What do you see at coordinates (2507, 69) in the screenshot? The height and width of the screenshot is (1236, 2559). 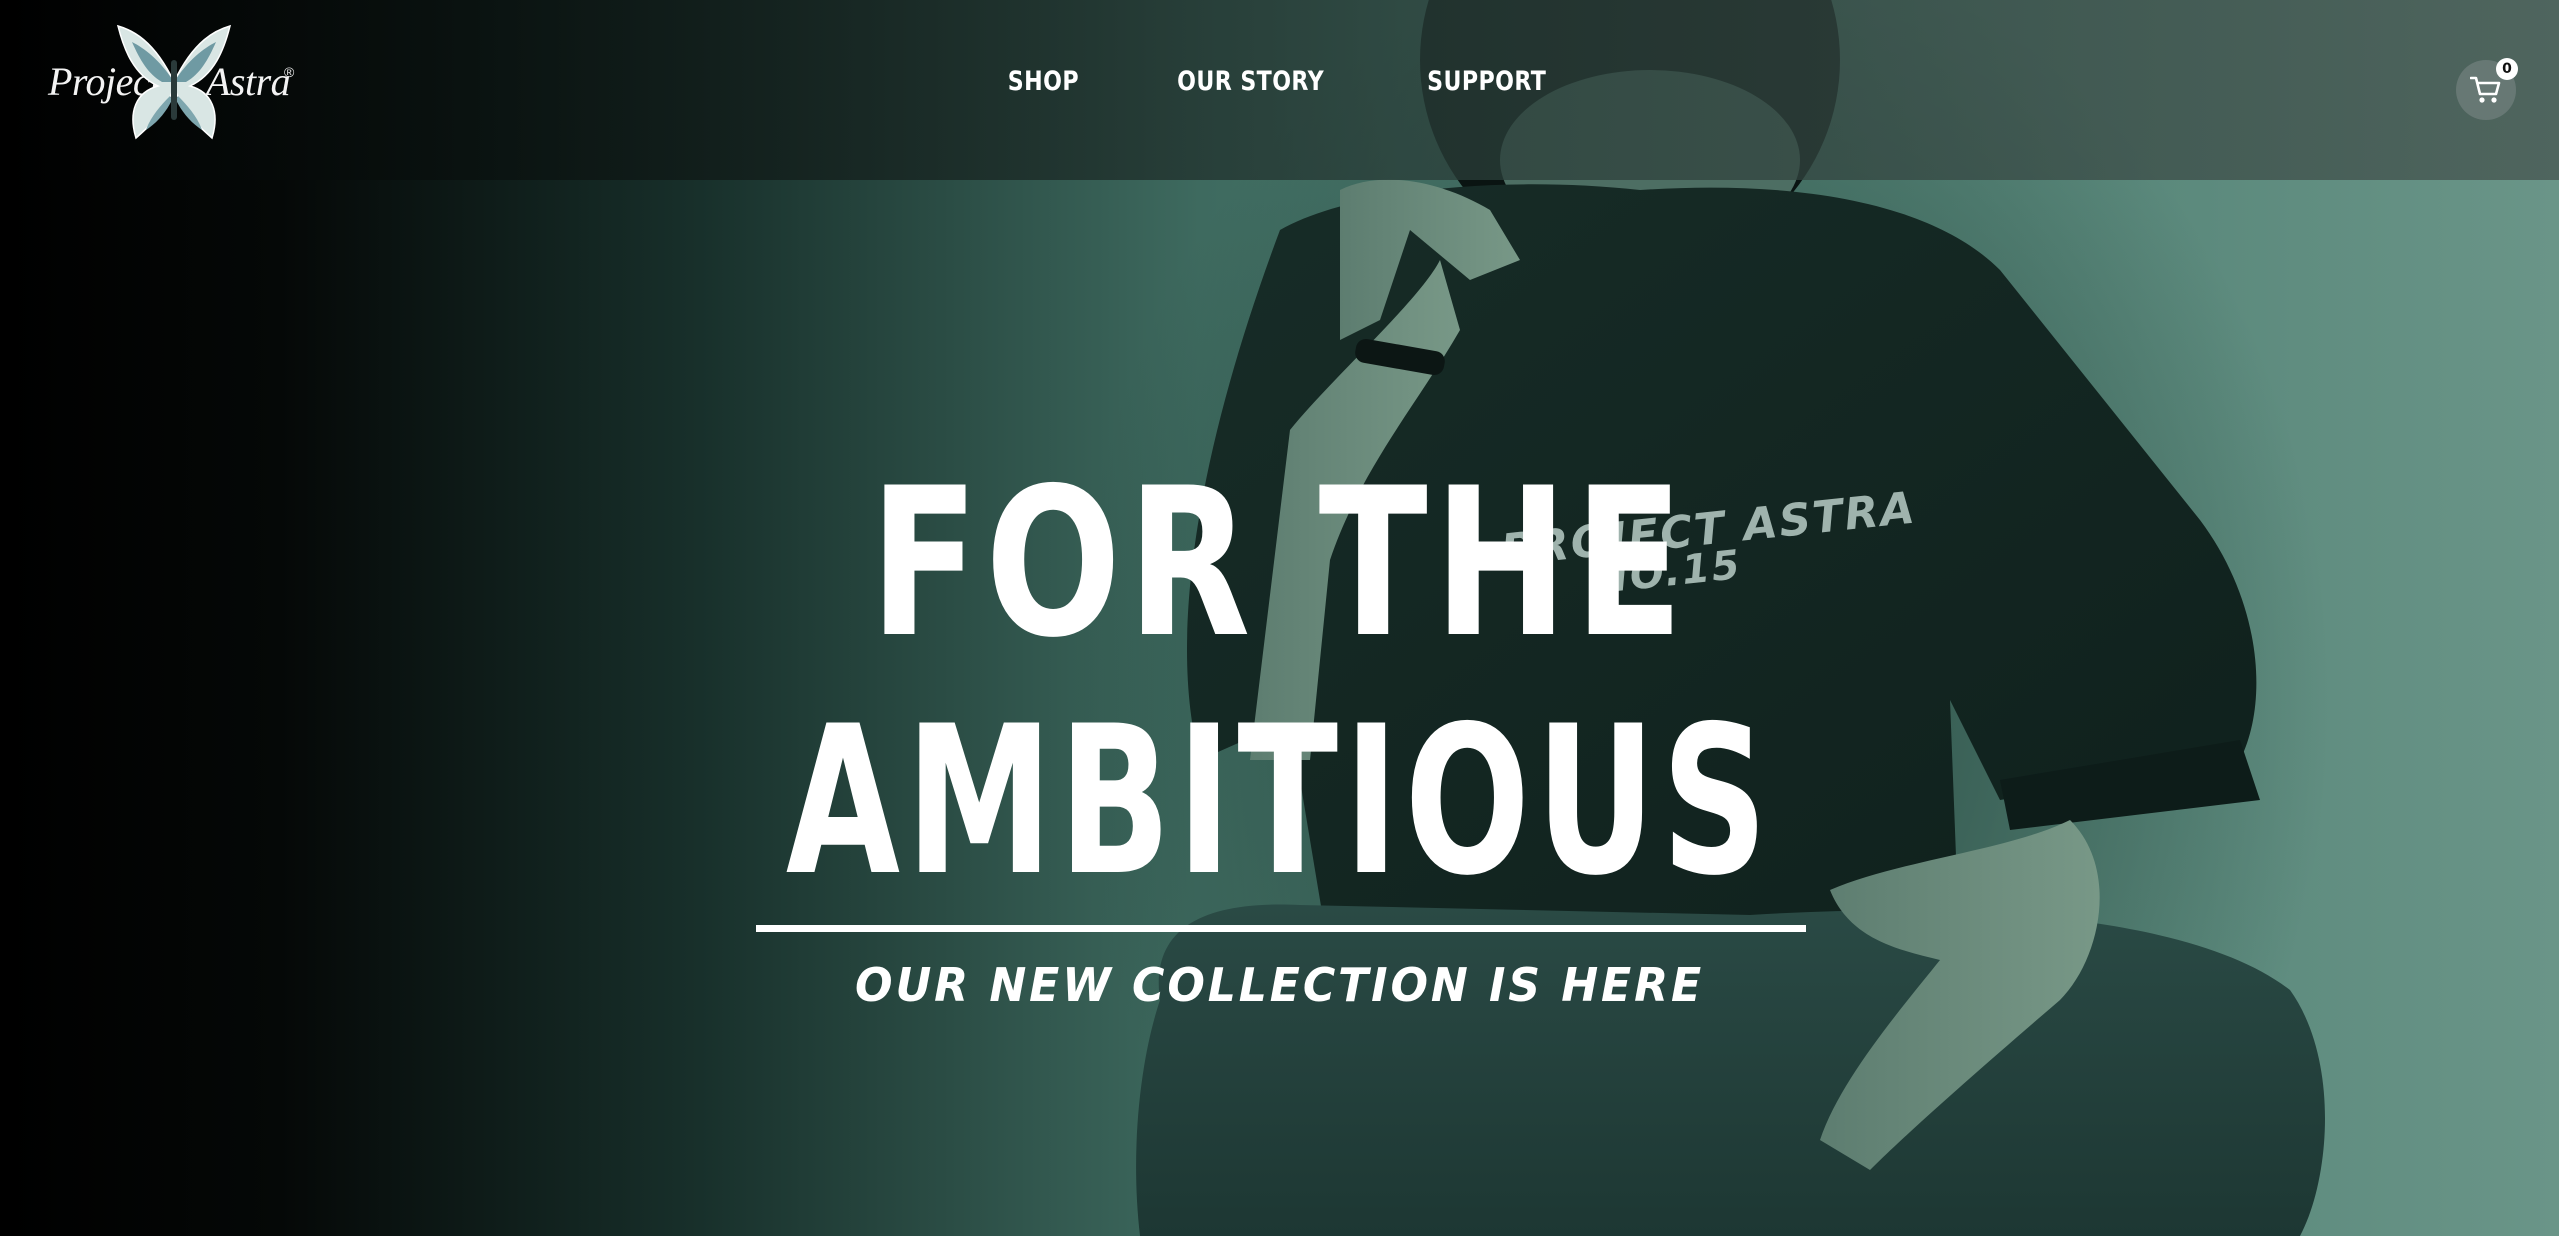 I see `cart-count-badge: 0` at bounding box center [2507, 69].